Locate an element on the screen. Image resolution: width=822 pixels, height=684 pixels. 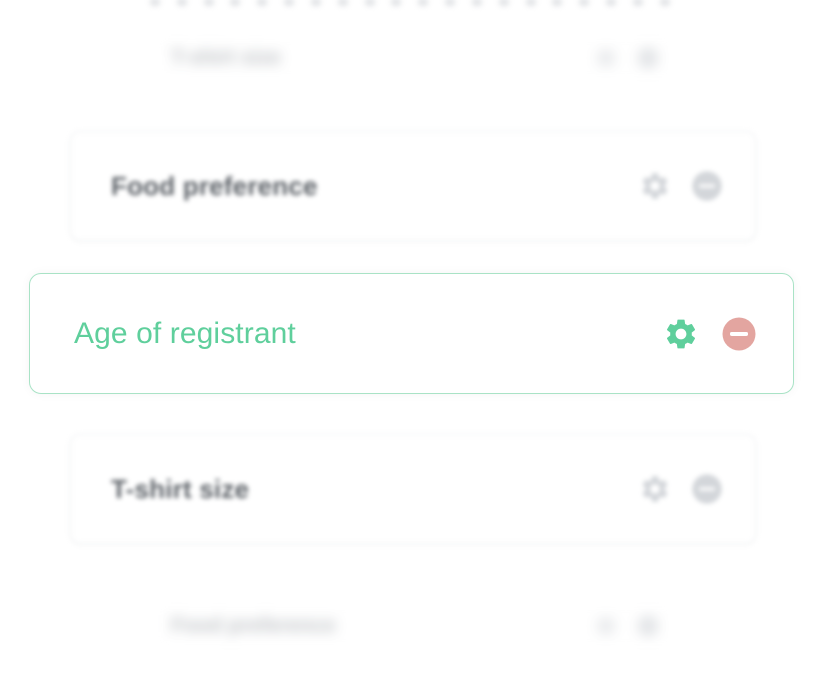
field-row-tshirt-size-top: T-shirt size is located at coordinates (415, 58).